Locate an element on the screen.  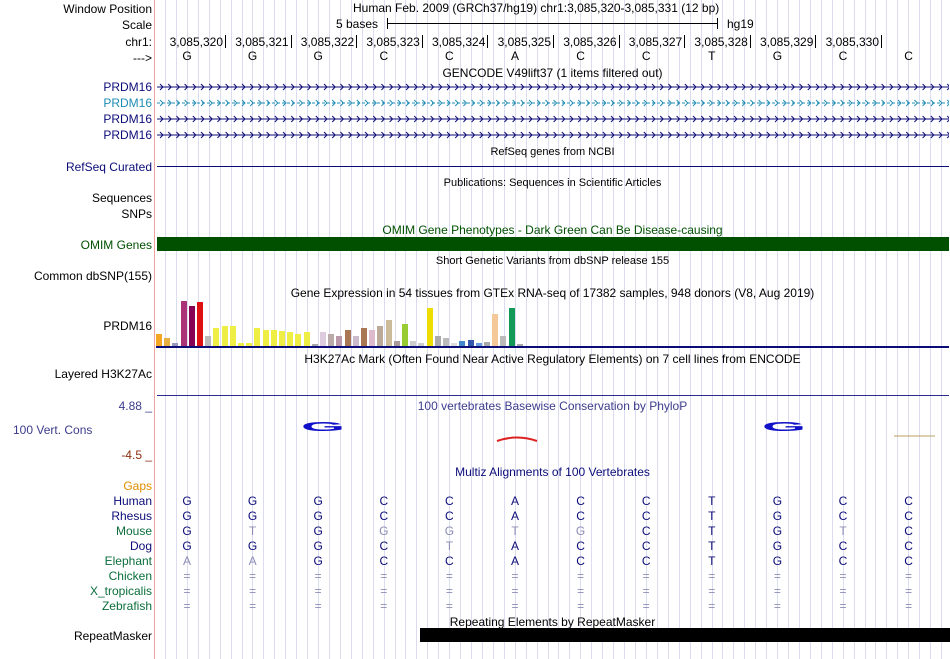
refseq-track-label: RefSeq Curated is located at coordinates (109, 167).